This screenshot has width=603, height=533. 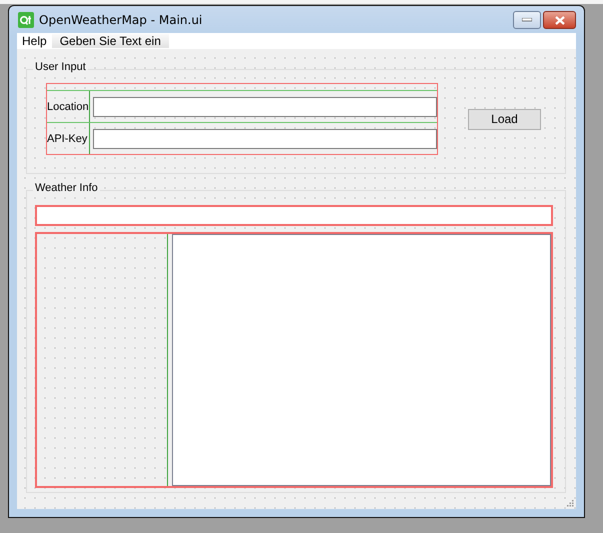 What do you see at coordinates (504, 119) in the screenshot?
I see `load-button: Load` at bounding box center [504, 119].